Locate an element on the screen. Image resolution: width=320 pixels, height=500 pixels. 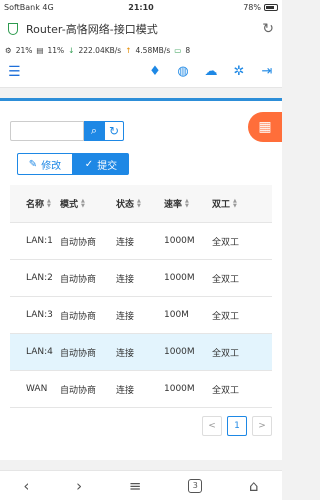
shield-icon is located at coordinates (13, 29).